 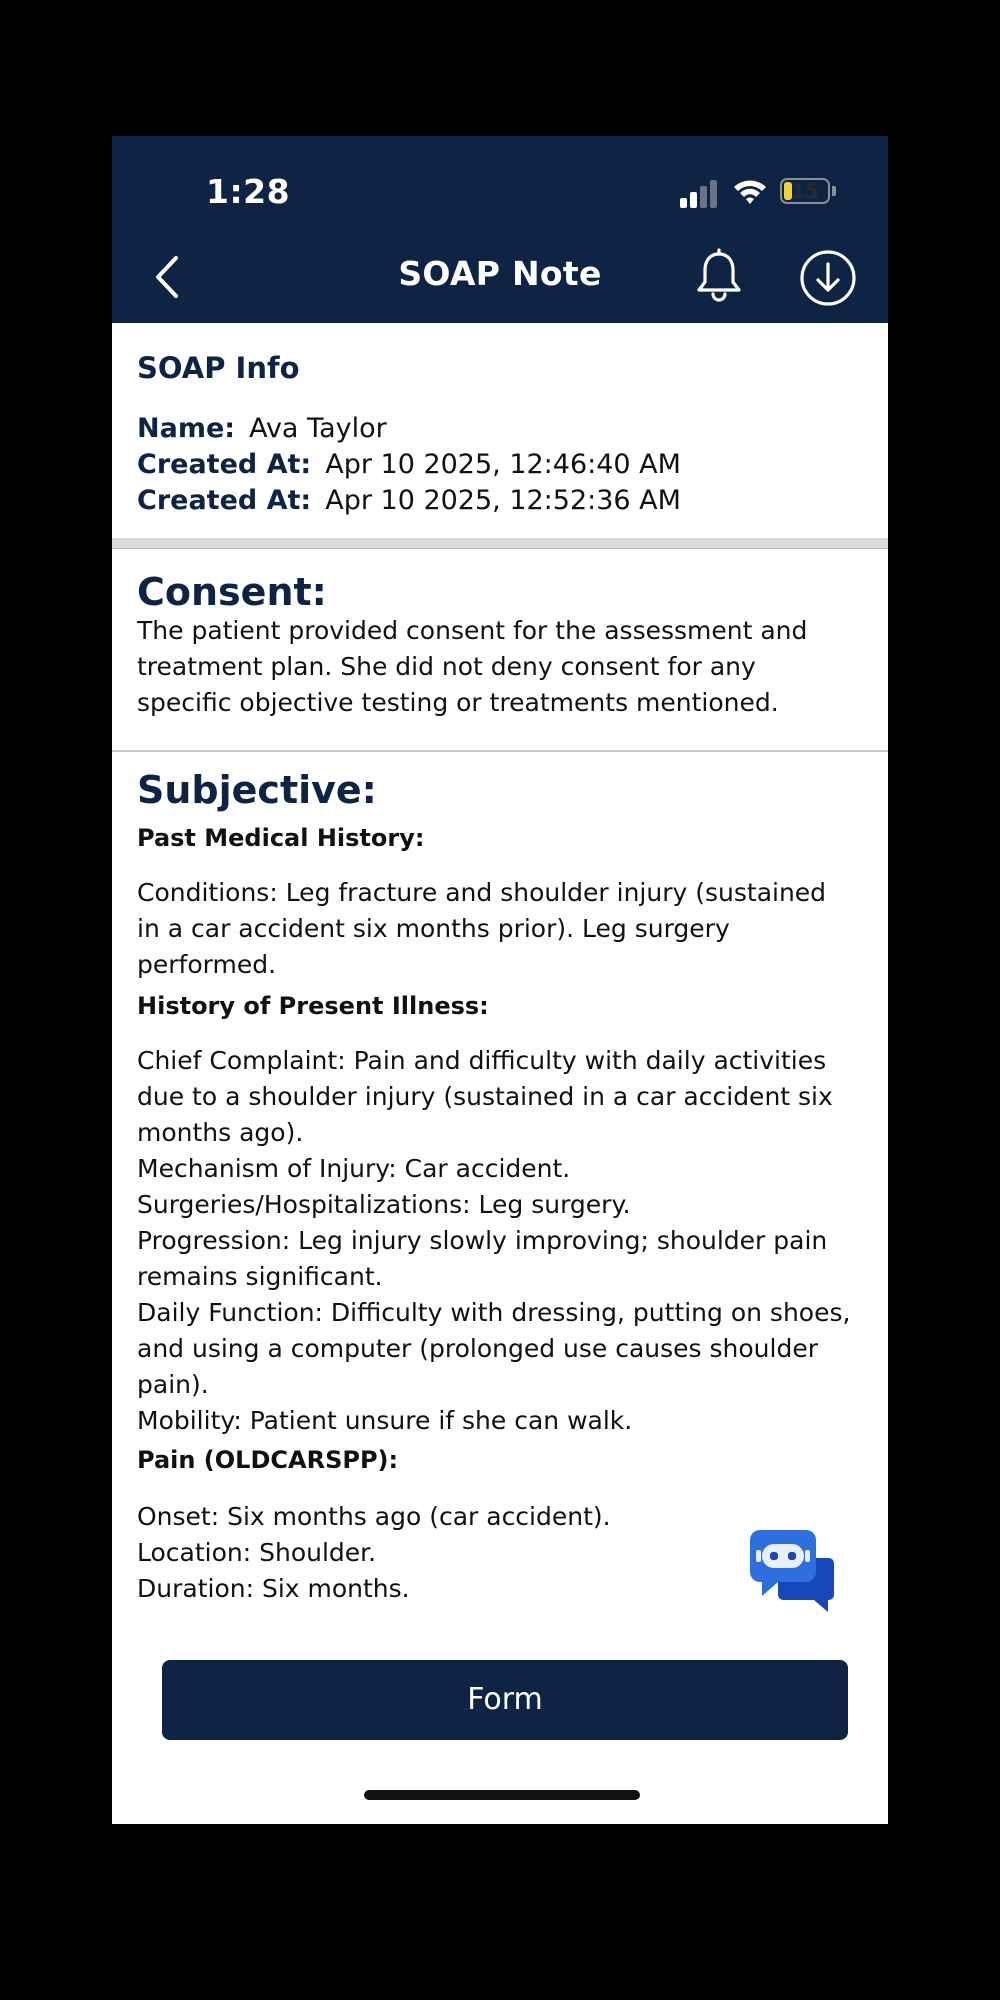 What do you see at coordinates (502, 1795) in the screenshot?
I see `home-indicator` at bounding box center [502, 1795].